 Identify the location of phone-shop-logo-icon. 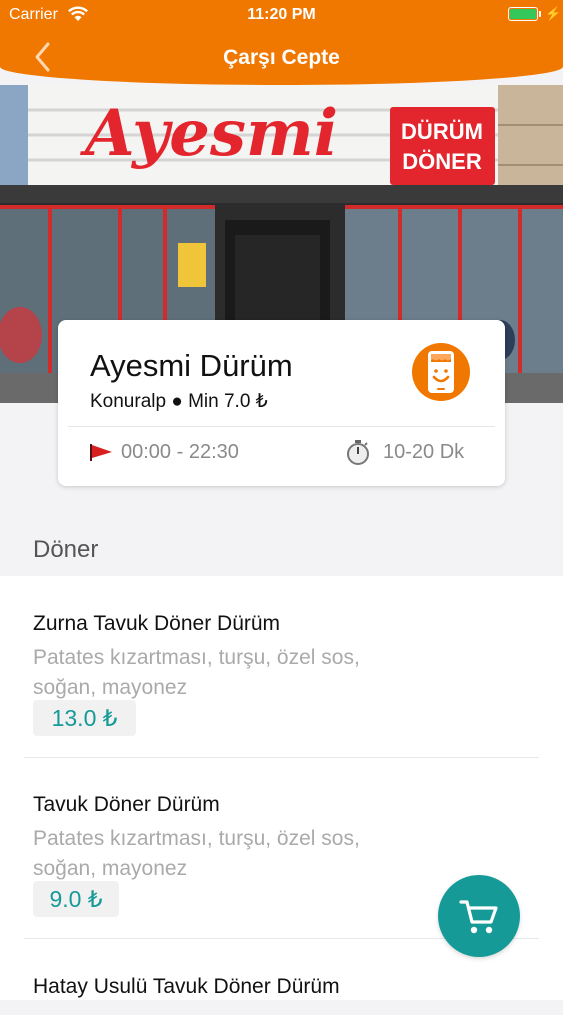
(441, 372).